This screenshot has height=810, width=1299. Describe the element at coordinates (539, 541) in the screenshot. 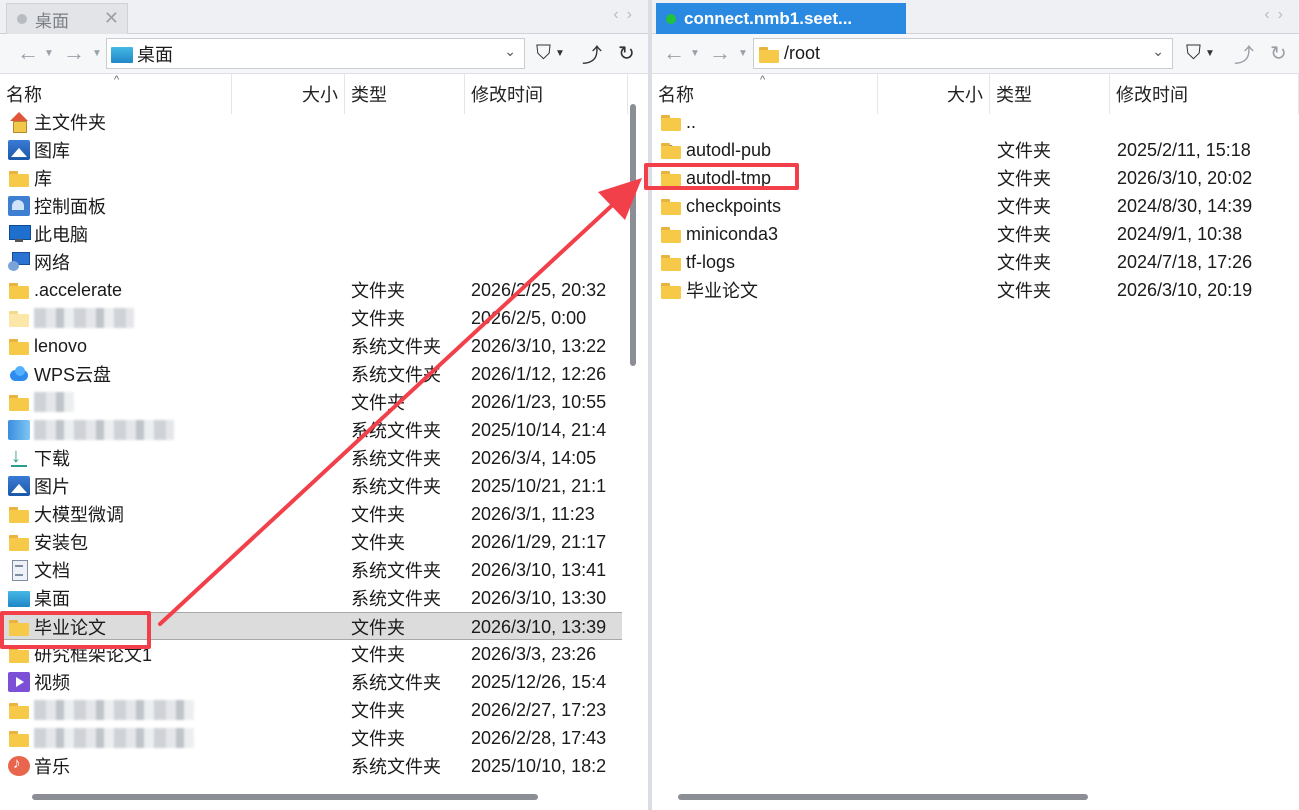

I see `file-modified: 2026/1/29, 21:17` at that location.